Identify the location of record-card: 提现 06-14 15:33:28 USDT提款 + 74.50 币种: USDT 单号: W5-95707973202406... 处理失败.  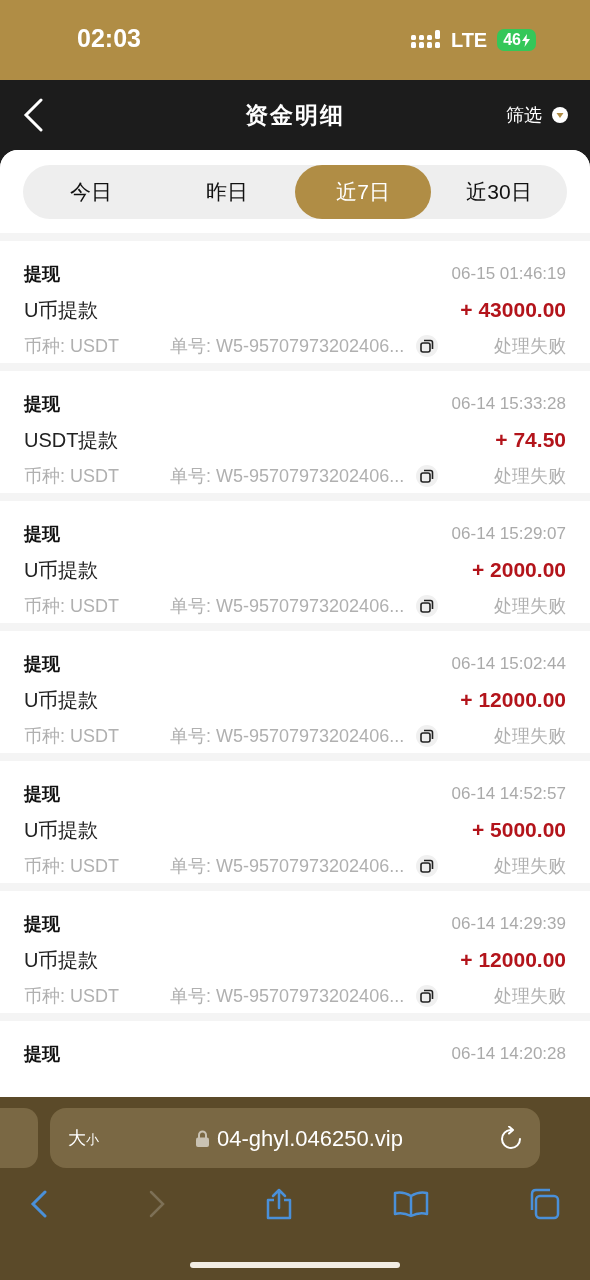
(295, 432).